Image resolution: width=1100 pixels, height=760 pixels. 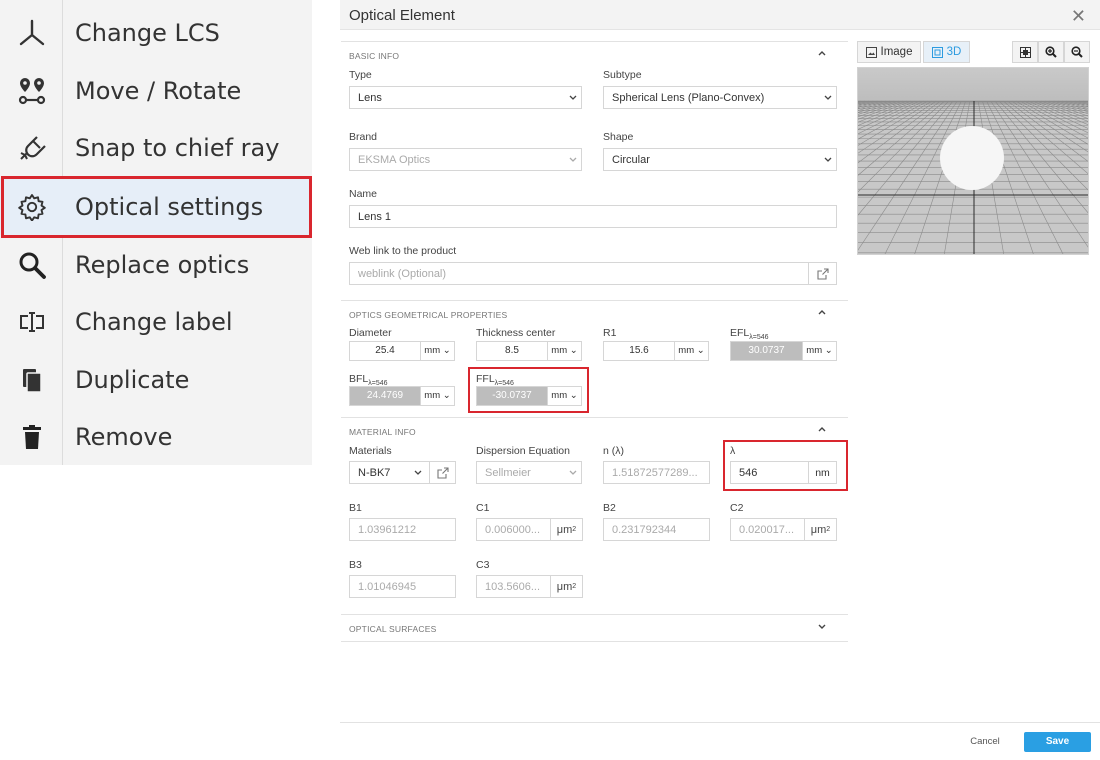 What do you see at coordinates (355, 508) in the screenshot?
I see `b1-label: B1` at bounding box center [355, 508].